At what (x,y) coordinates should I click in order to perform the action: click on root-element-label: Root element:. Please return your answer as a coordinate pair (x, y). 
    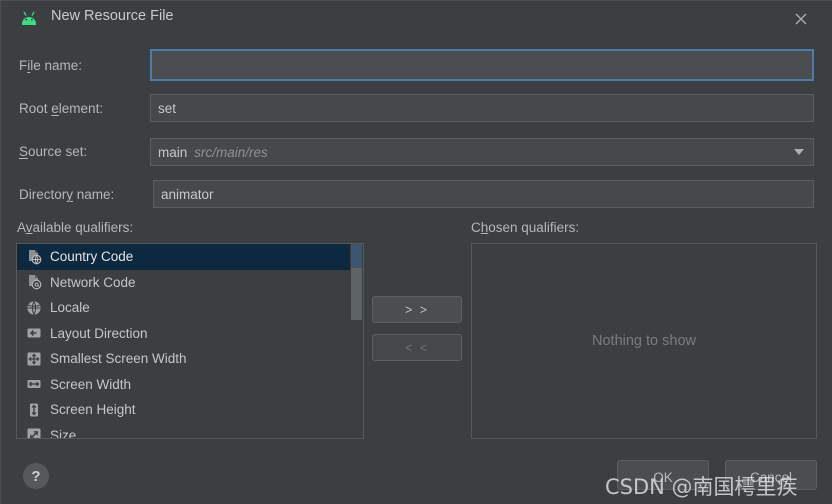
    Looking at the image, I should click on (61, 108).